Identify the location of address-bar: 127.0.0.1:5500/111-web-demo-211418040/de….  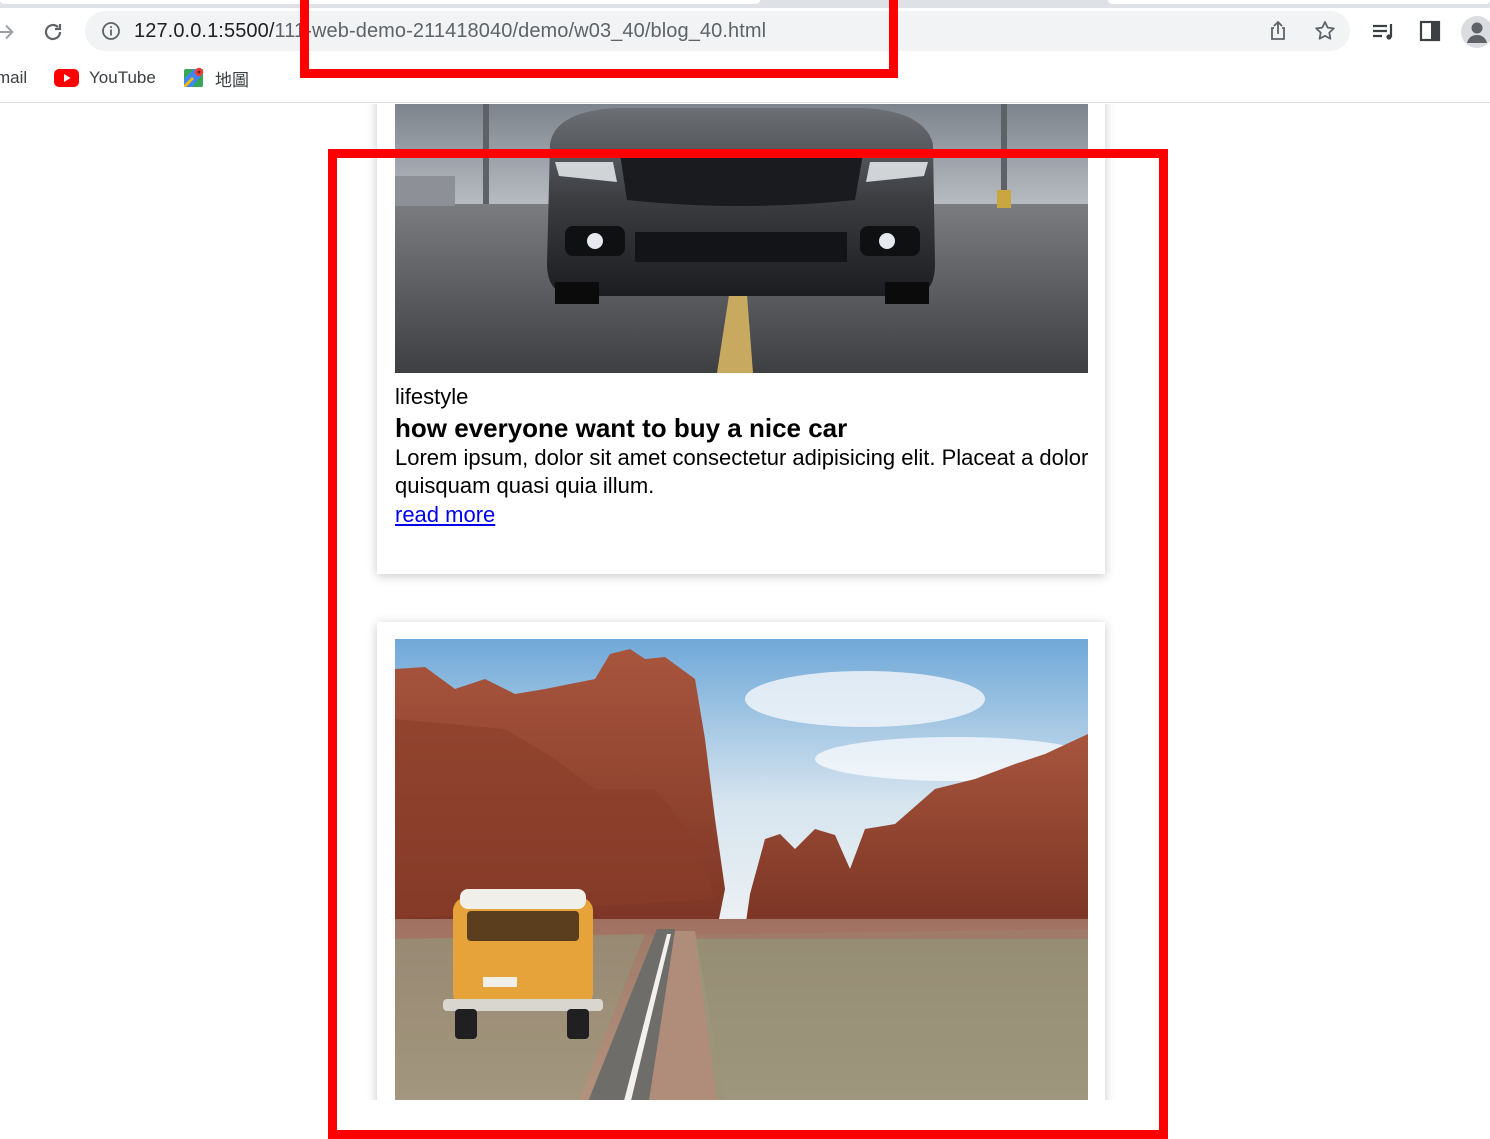
(717, 31).